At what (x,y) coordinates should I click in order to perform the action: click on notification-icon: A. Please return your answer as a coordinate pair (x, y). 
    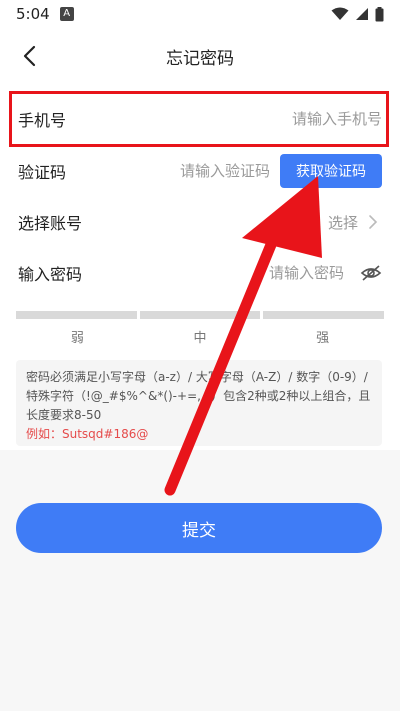
    Looking at the image, I should click on (66, 14).